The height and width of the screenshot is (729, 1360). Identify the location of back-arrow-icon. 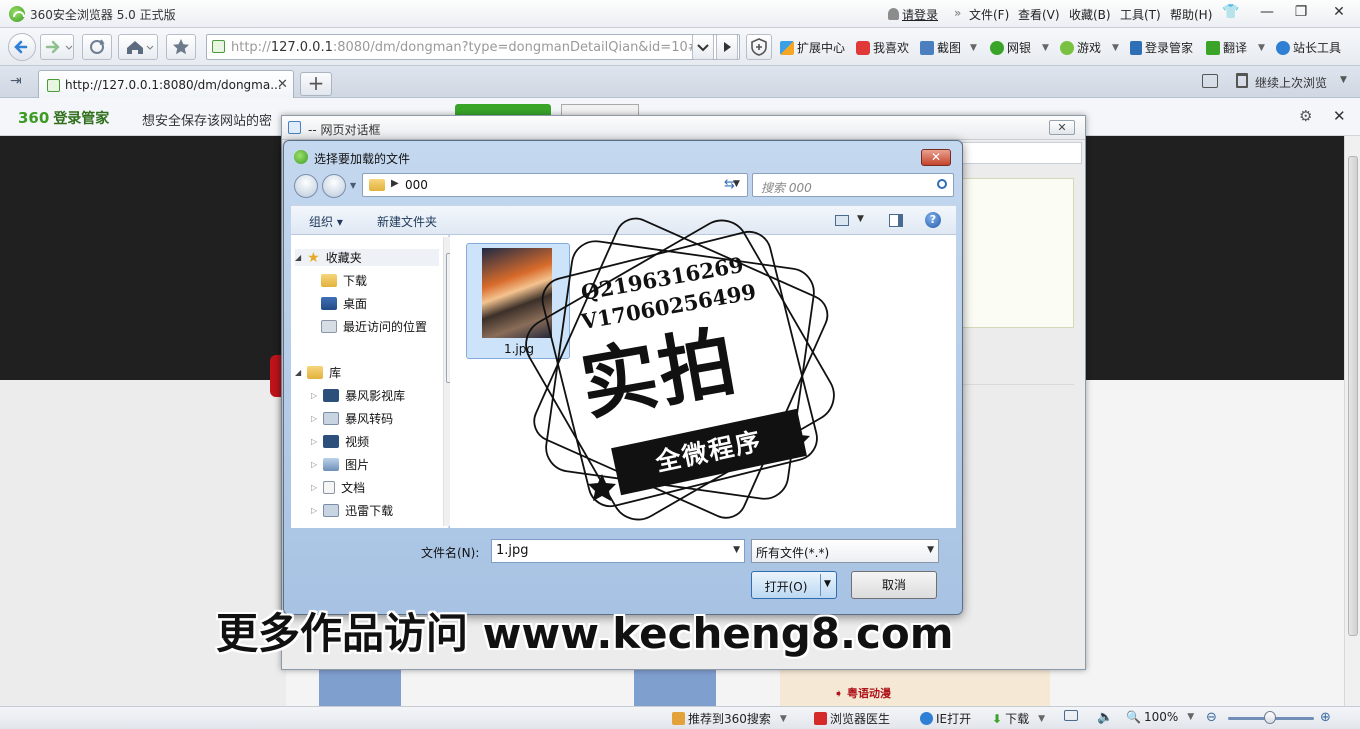
(21, 47).